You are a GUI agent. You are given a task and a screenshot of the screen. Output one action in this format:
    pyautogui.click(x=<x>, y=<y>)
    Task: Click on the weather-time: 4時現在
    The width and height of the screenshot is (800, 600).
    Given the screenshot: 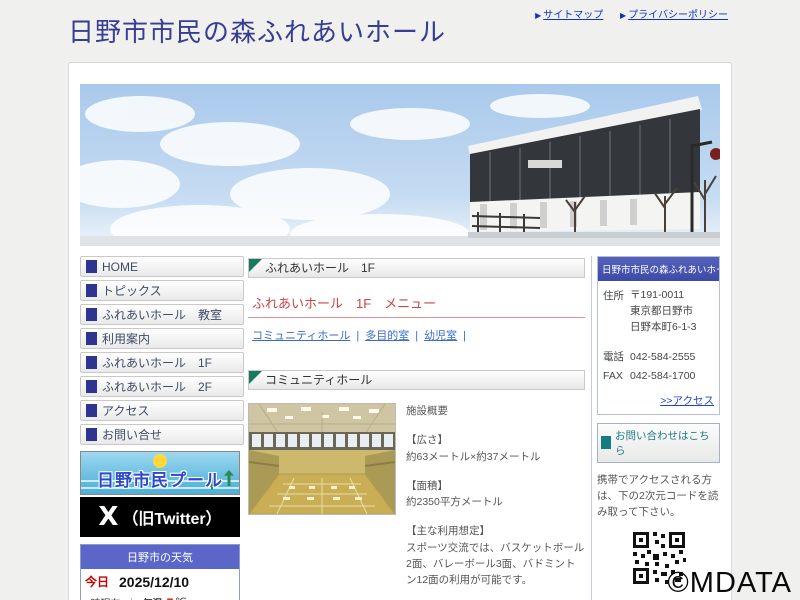 What is the action you would take?
    pyautogui.click(x=103, y=597)
    